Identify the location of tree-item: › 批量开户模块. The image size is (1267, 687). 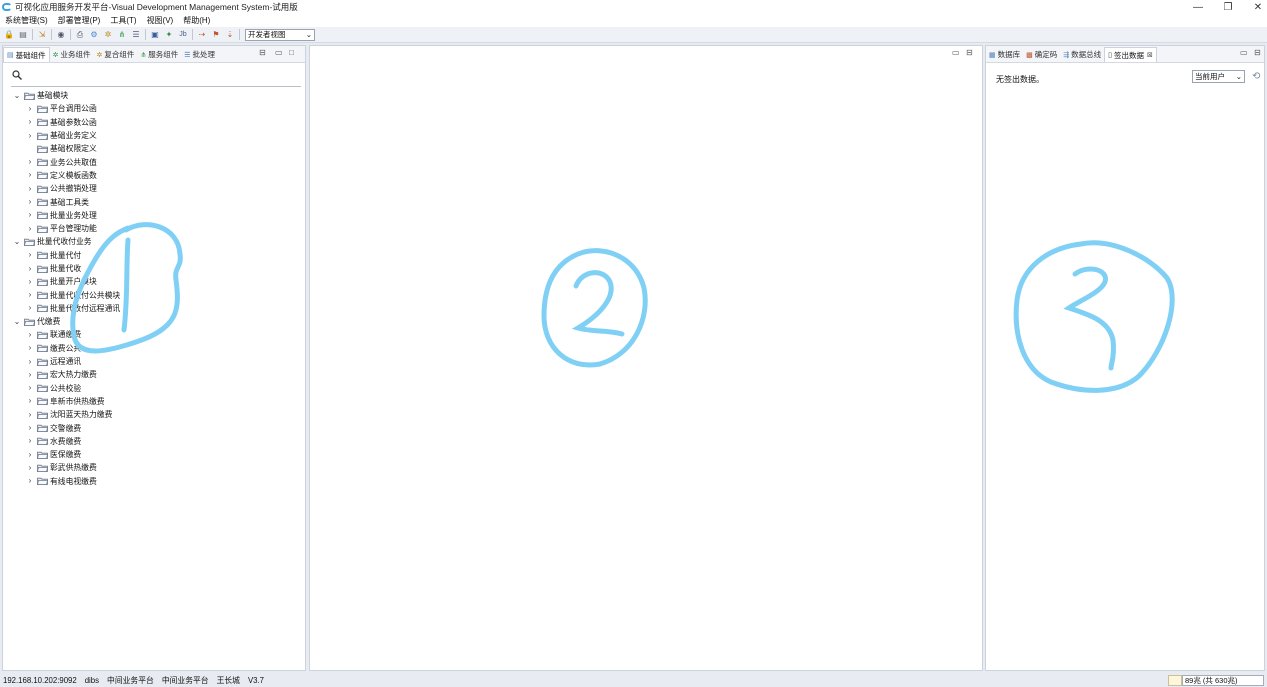
(157, 281).